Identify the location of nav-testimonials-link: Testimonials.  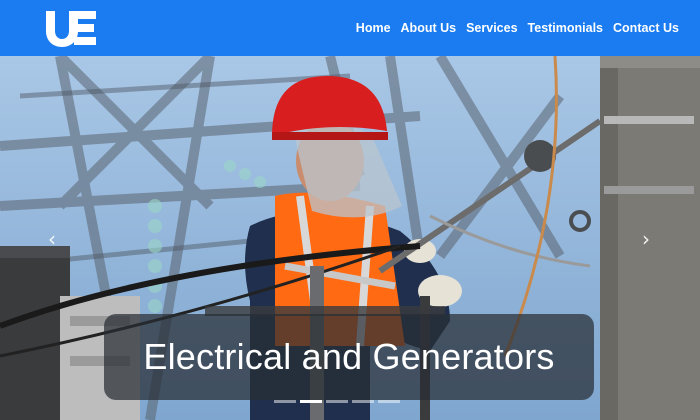
(565, 28).